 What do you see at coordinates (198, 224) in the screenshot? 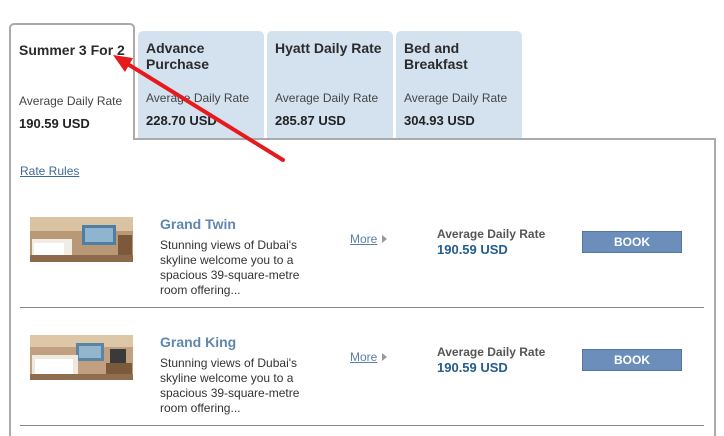
I see `room-name: Grand Twin` at bounding box center [198, 224].